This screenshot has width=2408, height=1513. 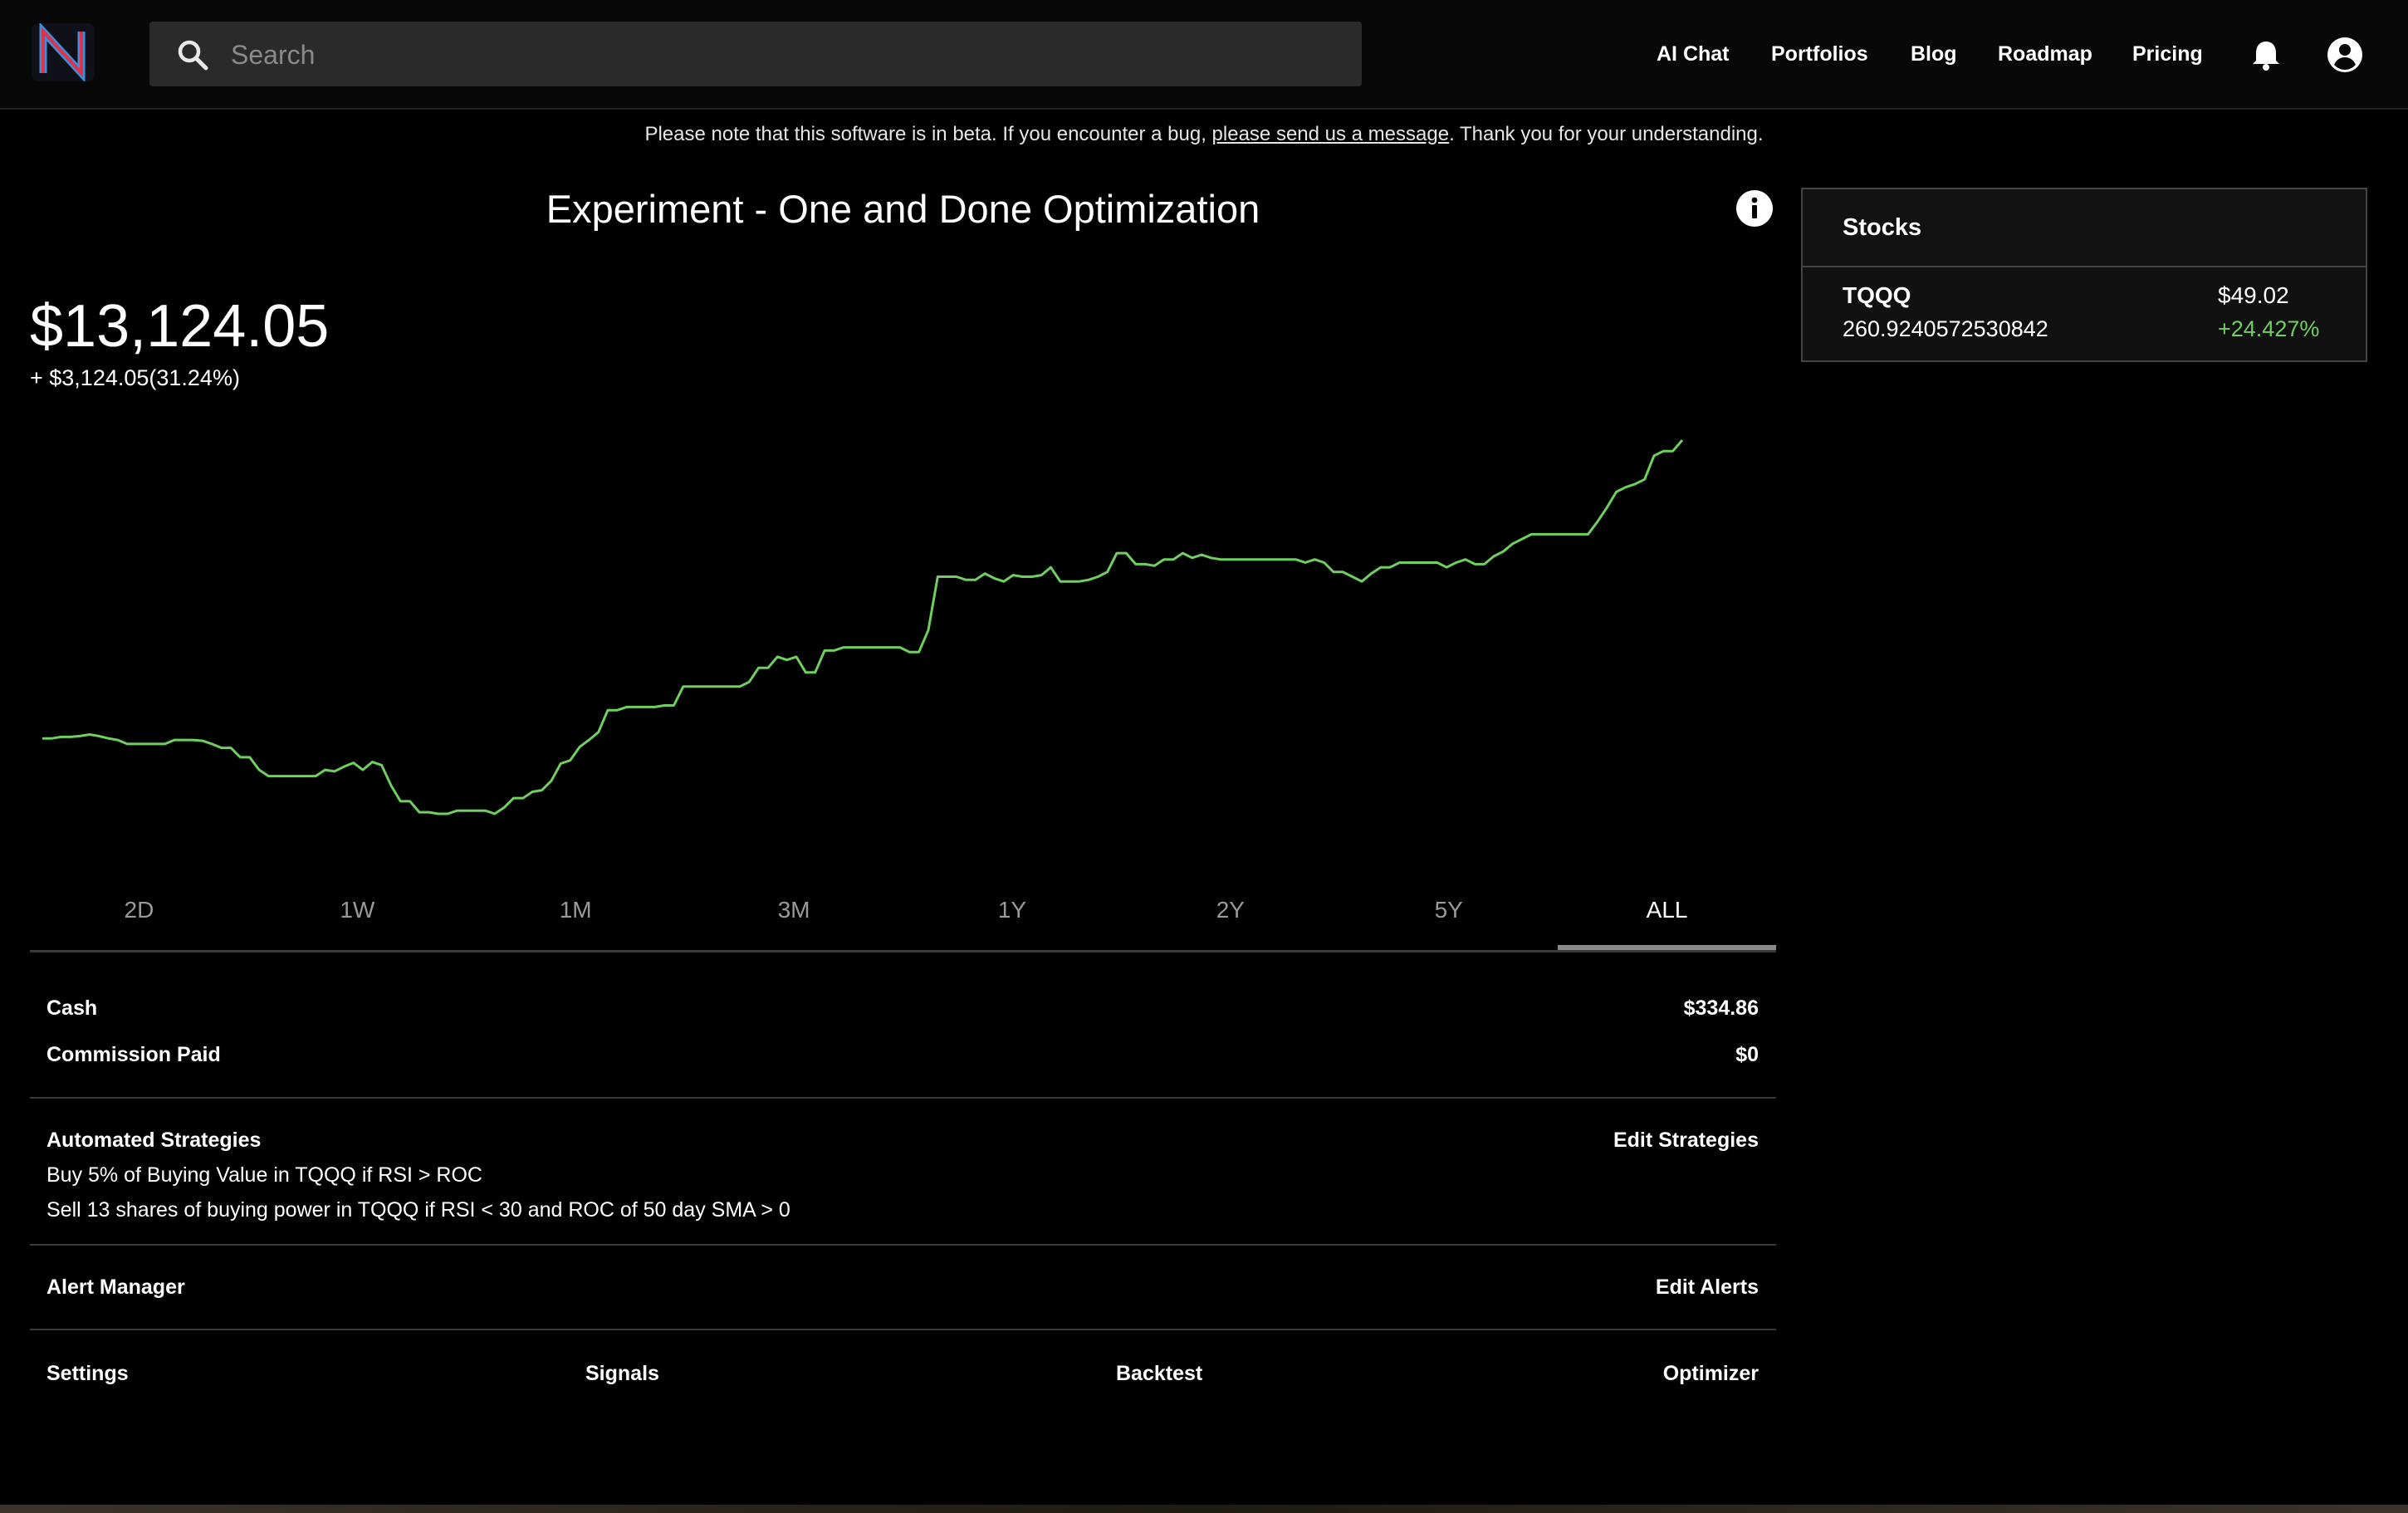 I want to click on range-tab-1w: 1W, so click(x=357, y=915).